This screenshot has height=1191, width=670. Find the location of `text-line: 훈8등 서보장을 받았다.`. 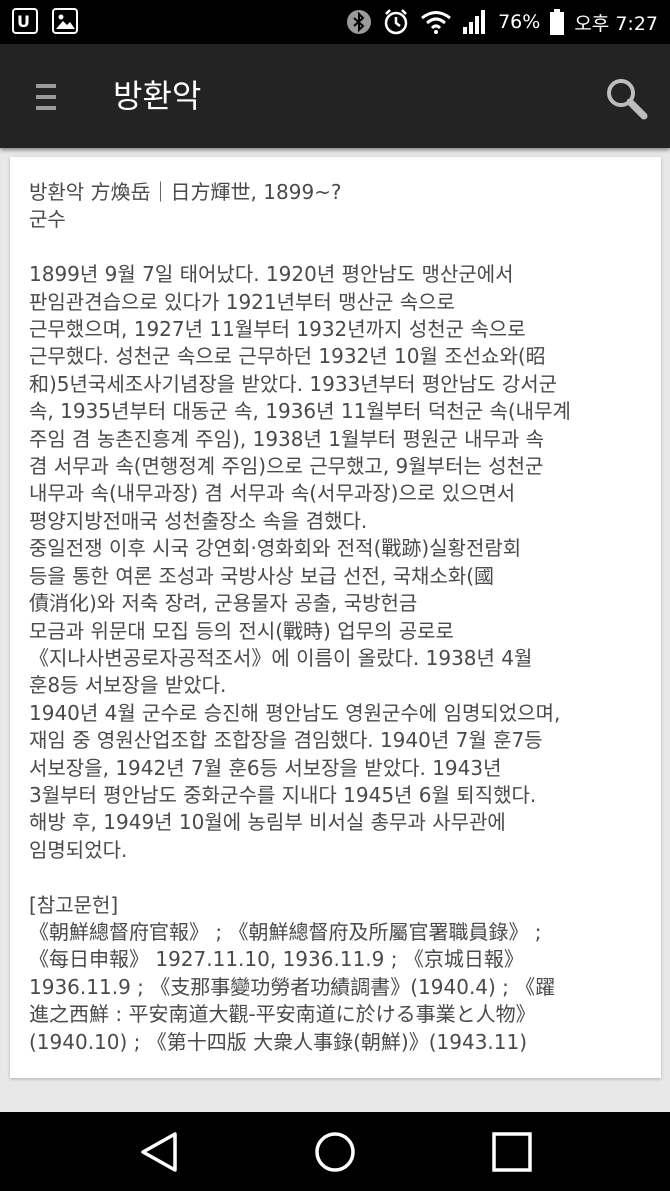

text-line: 훈8등 서보장을 받았다. is located at coordinates (128, 685).